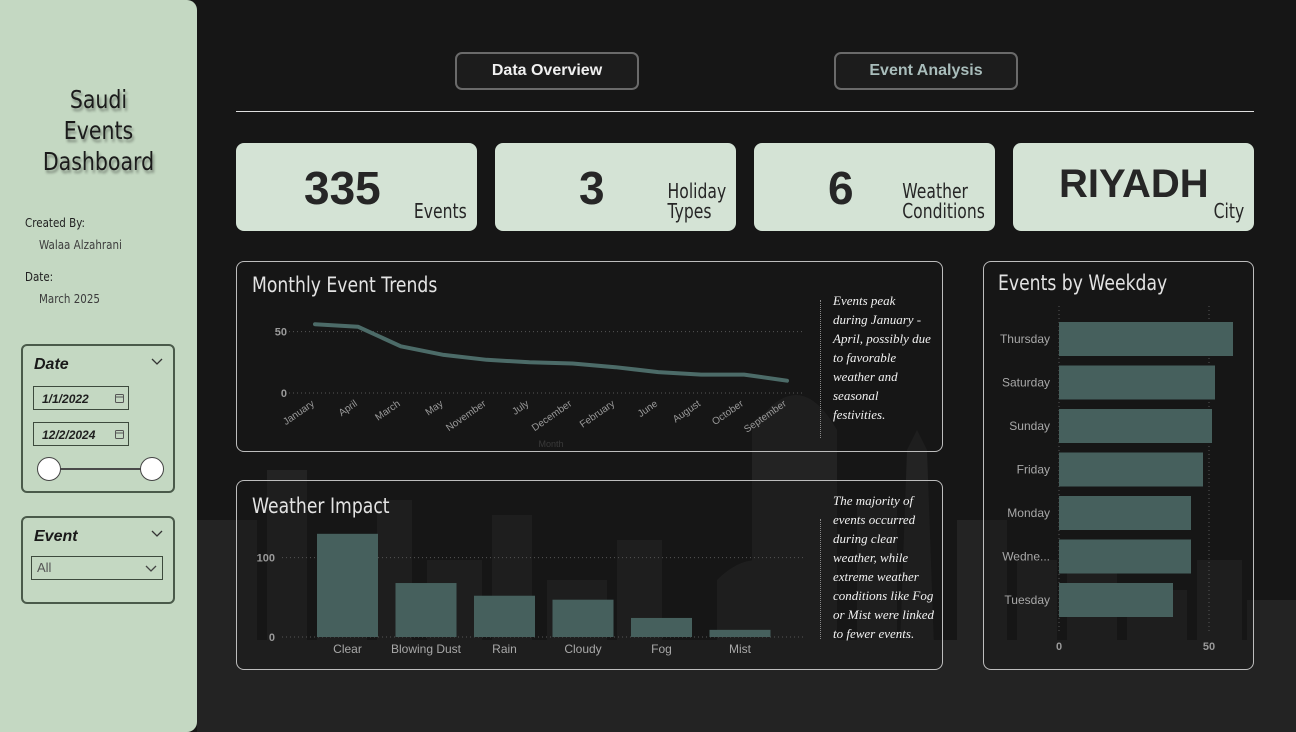 The image size is (1296, 732). Describe the element at coordinates (1026, 383) in the screenshot. I see `y-tick-label: Saturday` at that location.